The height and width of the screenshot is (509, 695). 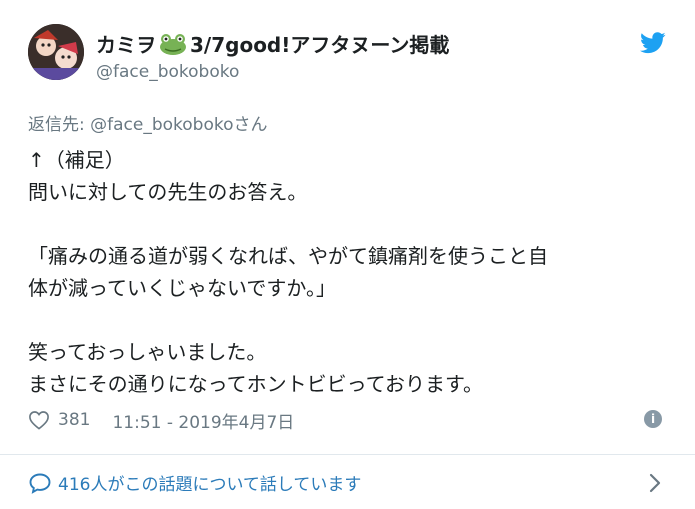 I want to click on tweet-line: 「痛みの通る道が弱くなれば、やがて鎮痛剤を使うこと自, so click(x=288, y=256).